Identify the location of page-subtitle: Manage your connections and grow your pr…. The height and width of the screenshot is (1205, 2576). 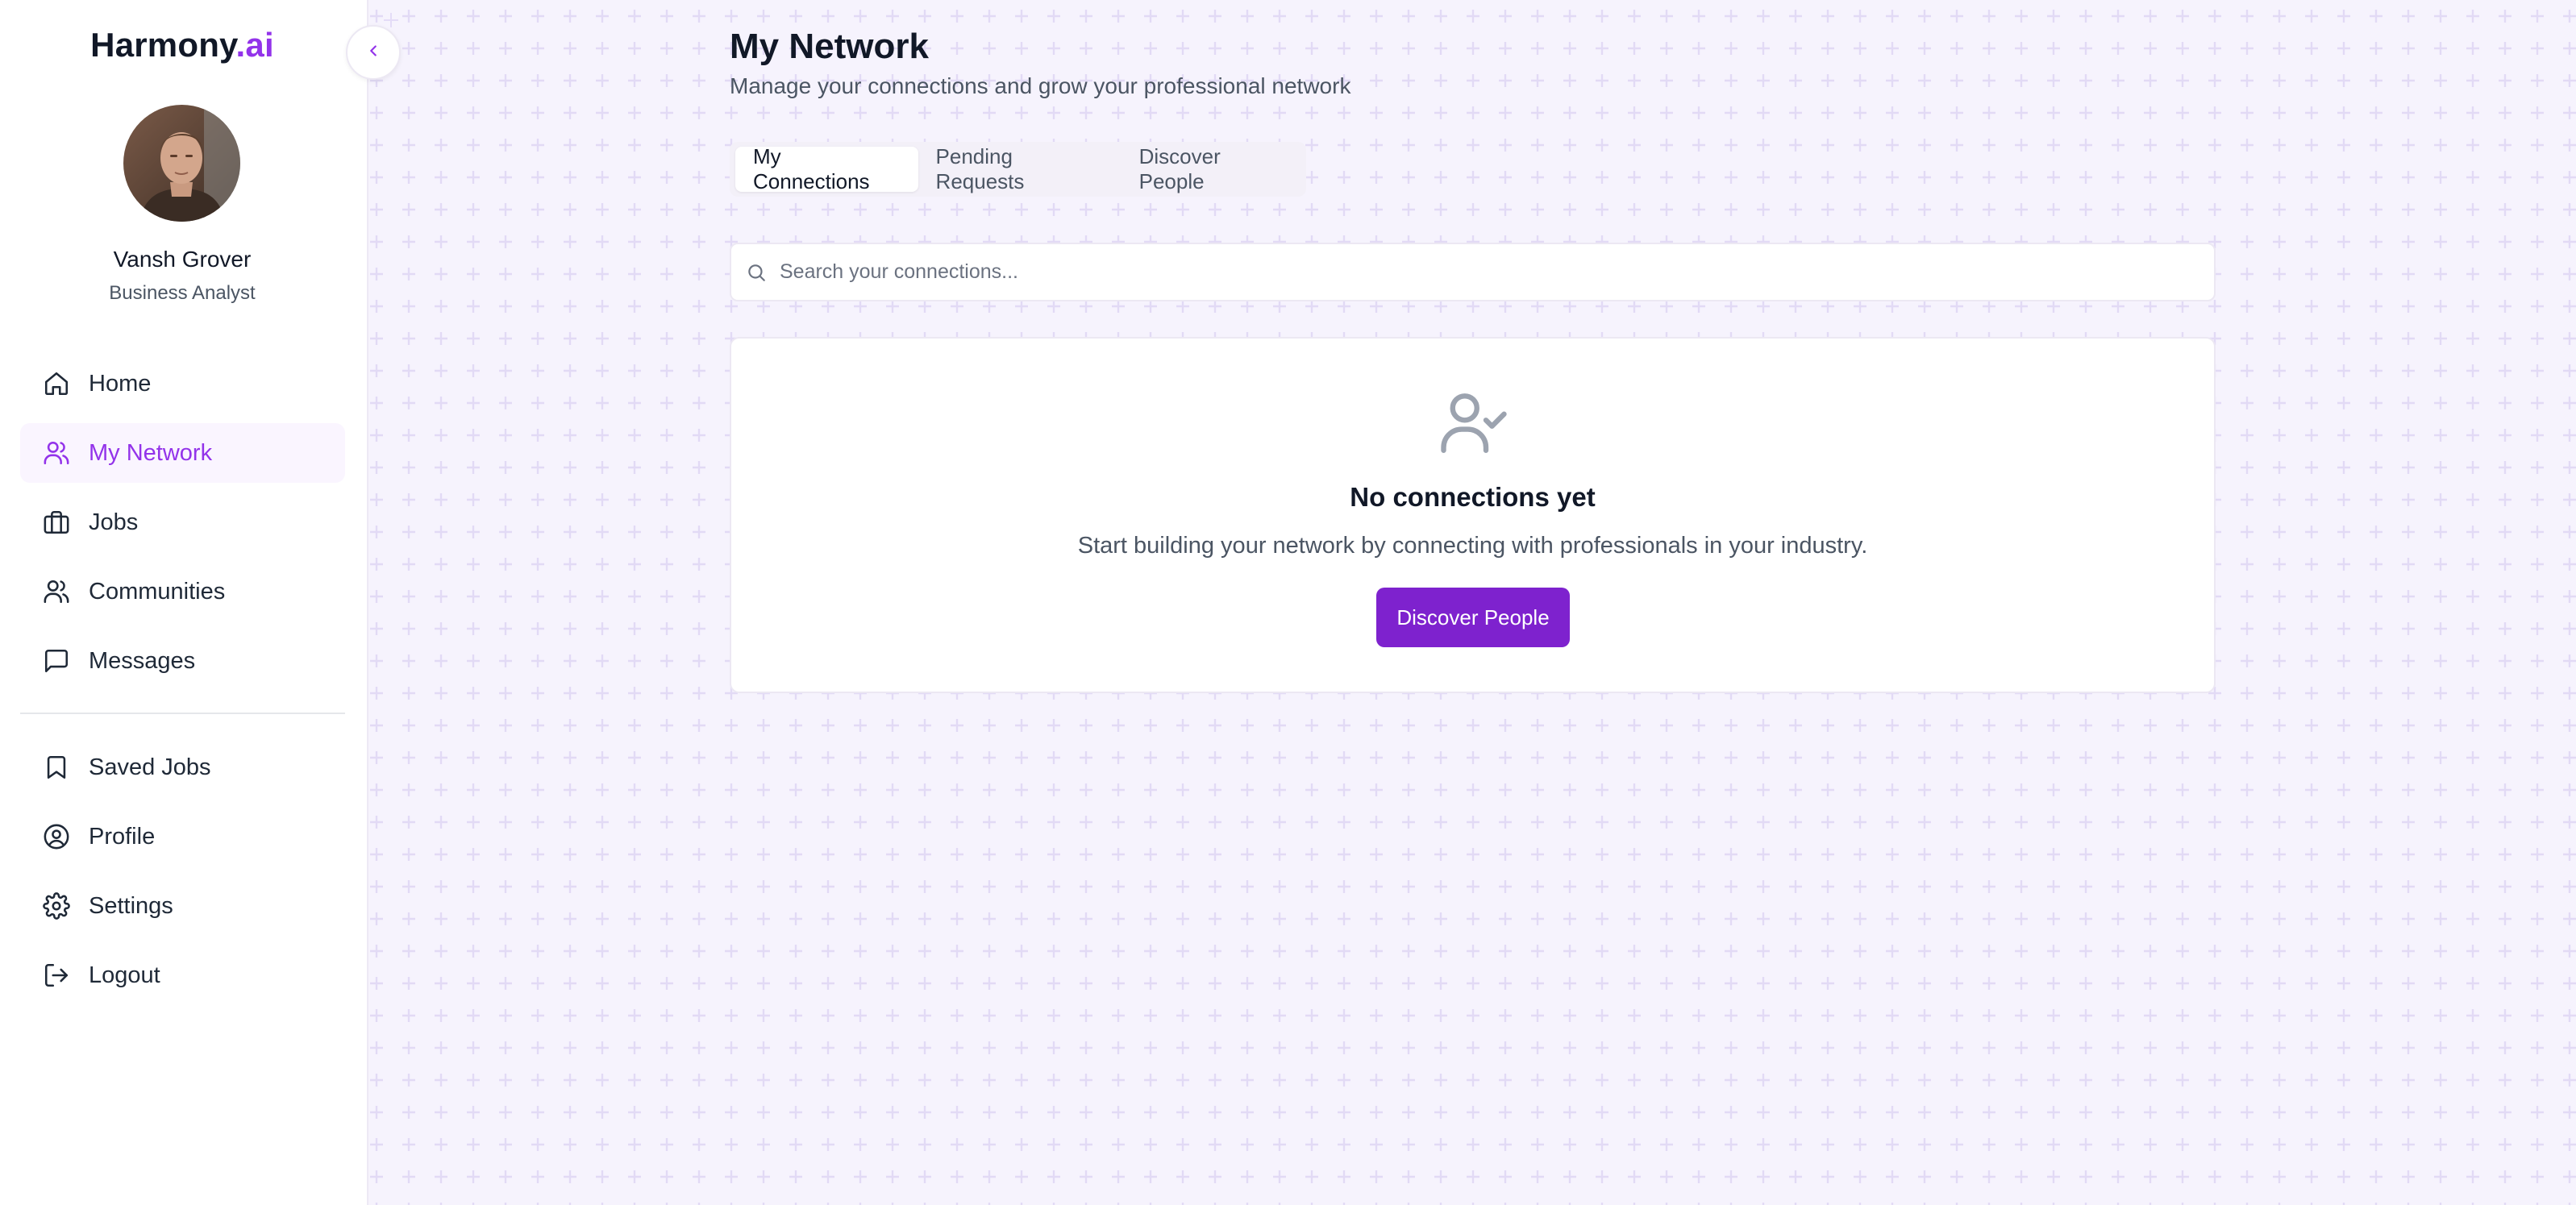
(1040, 86).